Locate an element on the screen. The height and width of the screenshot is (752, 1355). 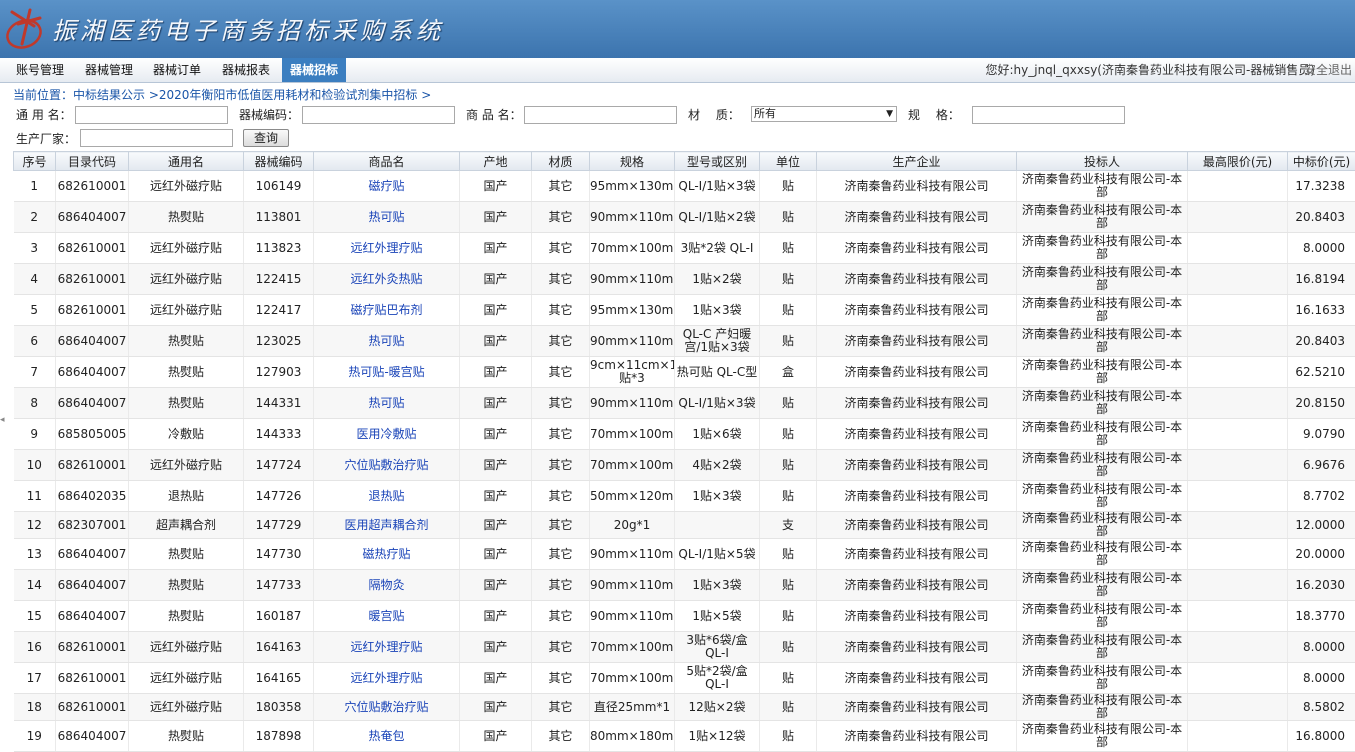
device-code-input is located at coordinates (378, 115).